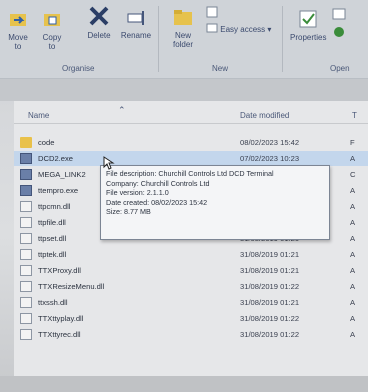 This screenshot has height=392, width=368. What do you see at coordinates (264, 115) in the screenshot?
I see `column-header-date: Date modified` at bounding box center [264, 115].